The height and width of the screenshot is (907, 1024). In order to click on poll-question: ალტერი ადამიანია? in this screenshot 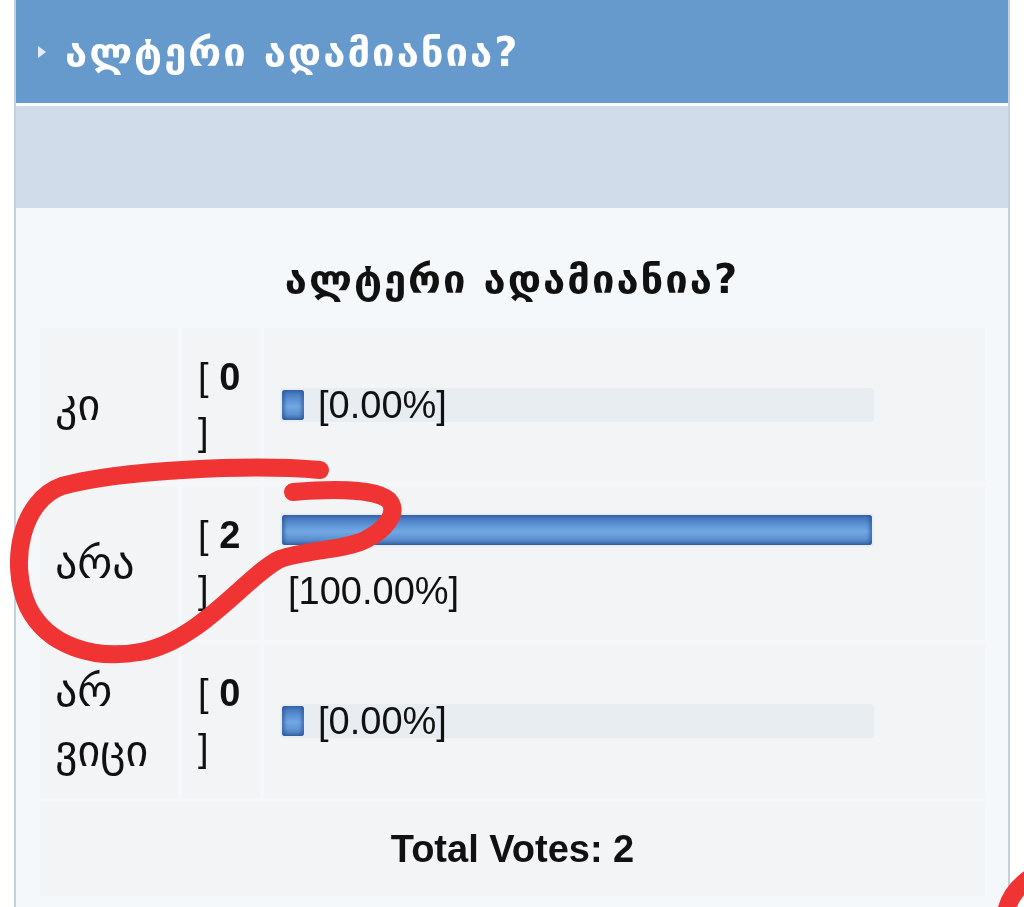, I will do `click(512, 279)`.